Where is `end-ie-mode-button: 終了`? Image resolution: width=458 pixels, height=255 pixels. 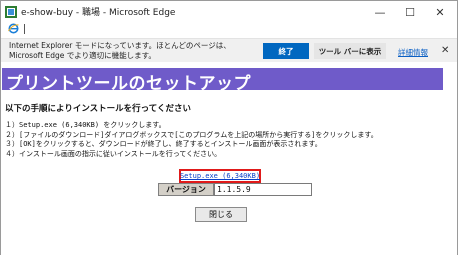
end-ie-mode-button: 終了 is located at coordinates (286, 51).